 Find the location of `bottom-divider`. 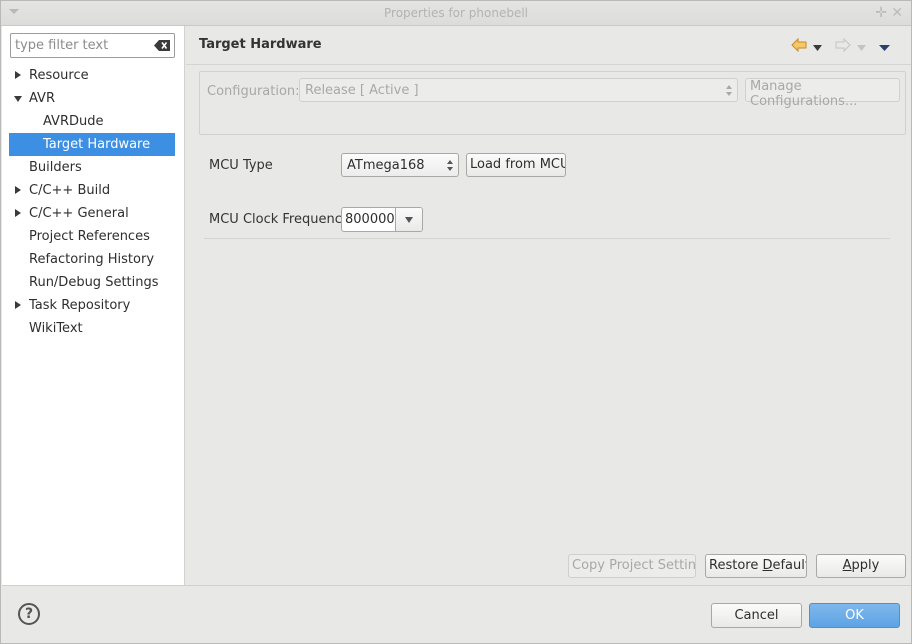

bottom-divider is located at coordinates (456, 585).